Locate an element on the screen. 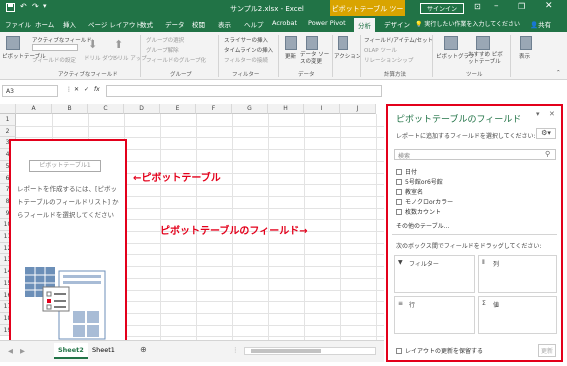 The image size is (567, 366). tab-power-pivot: Power Pivot is located at coordinates (327, 23).